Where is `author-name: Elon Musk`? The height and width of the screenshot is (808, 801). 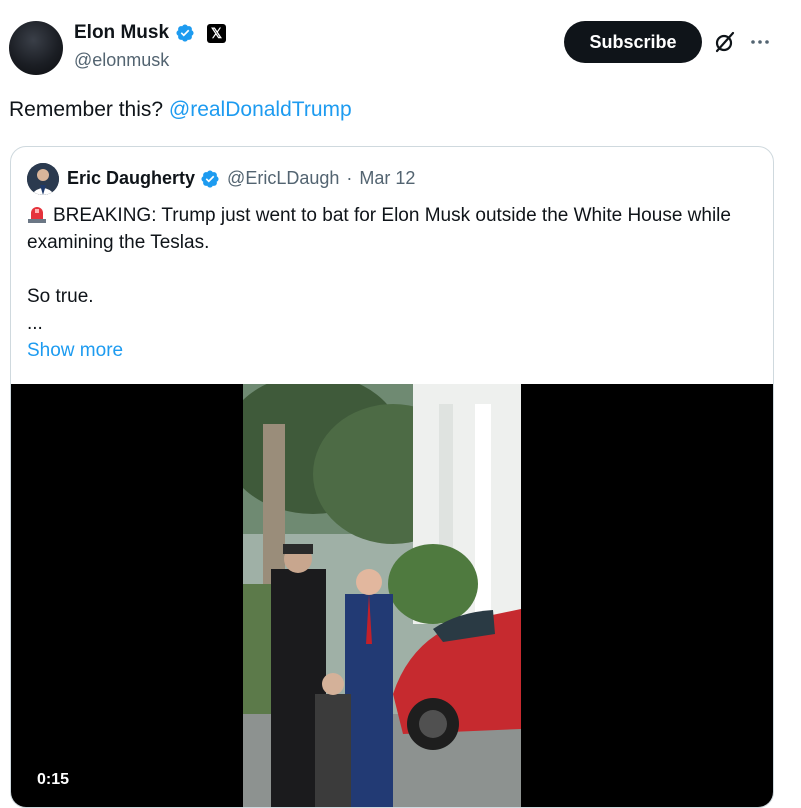
author-name: Elon Musk is located at coordinates (121, 33).